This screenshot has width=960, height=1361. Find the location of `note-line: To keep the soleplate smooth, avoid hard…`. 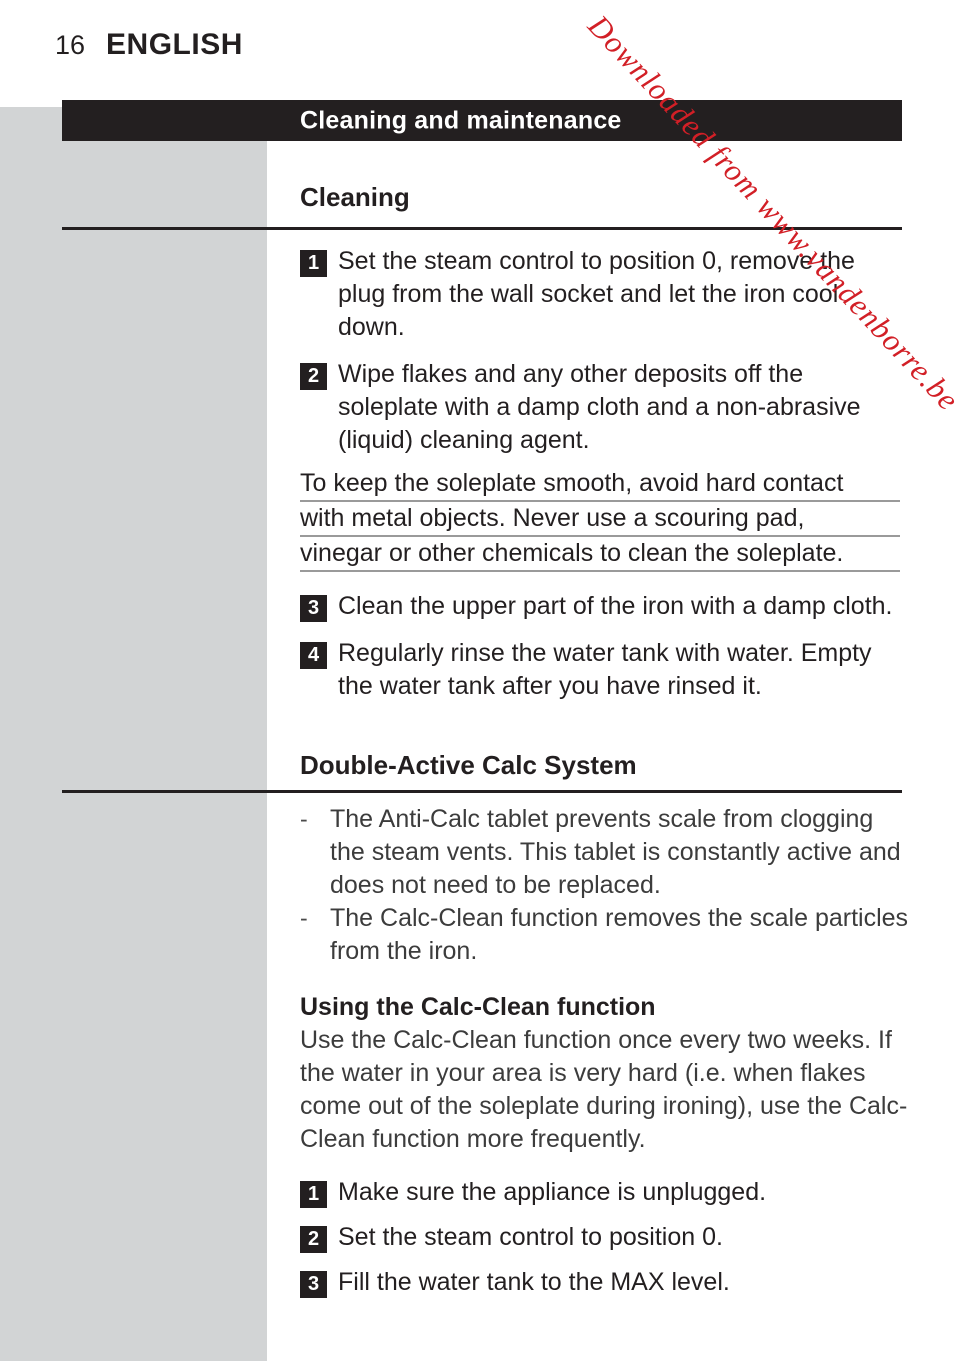

note-line: To keep the soleplate smooth, avoid hard… is located at coordinates (600, 484).